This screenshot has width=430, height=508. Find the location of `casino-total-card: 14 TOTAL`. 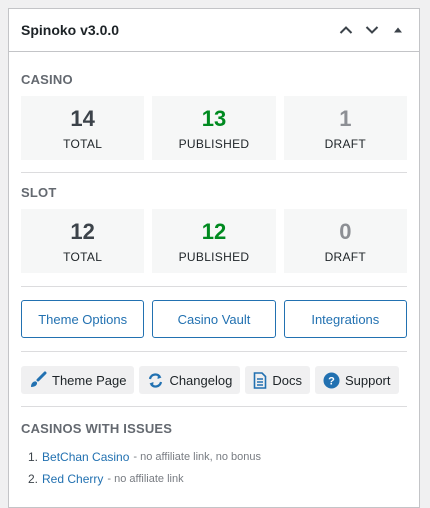

casino-total-card: 14 TOTAL is located at coordinates (83, 128).